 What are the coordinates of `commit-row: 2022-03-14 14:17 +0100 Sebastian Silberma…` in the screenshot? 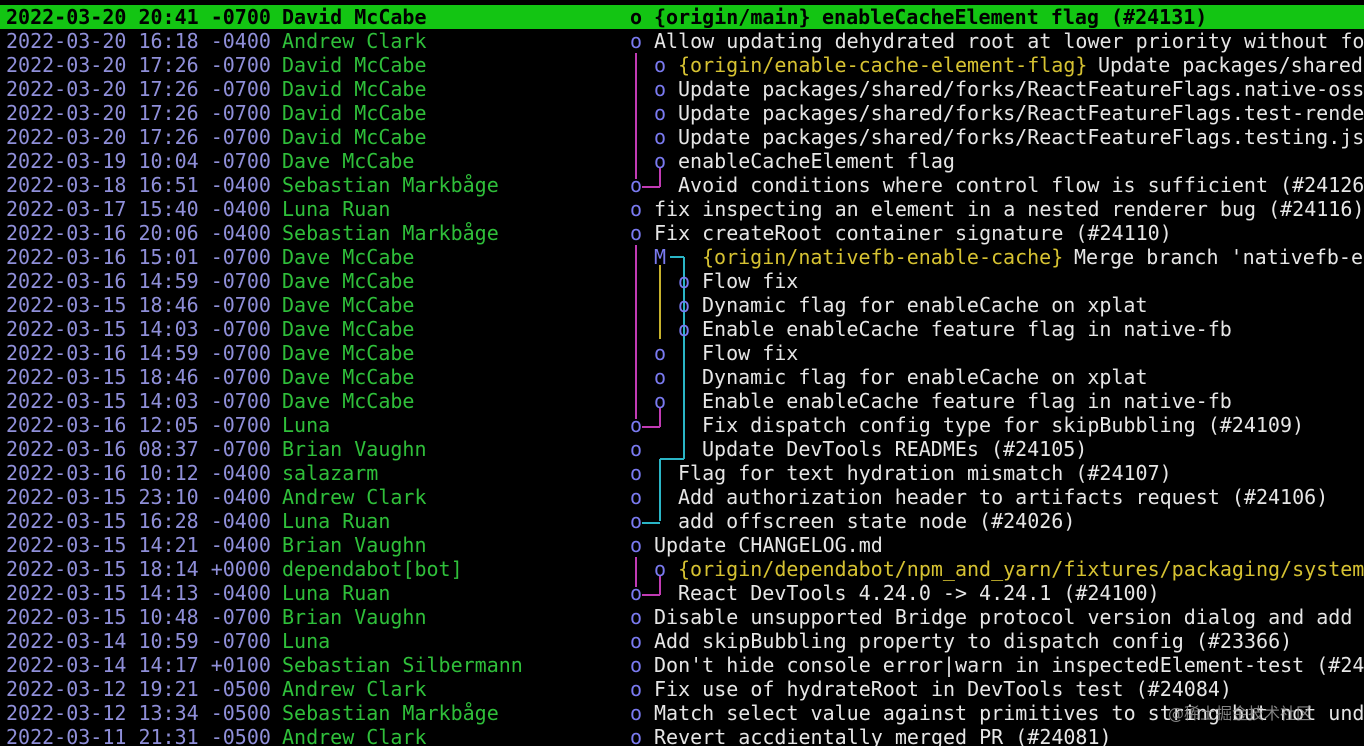 It's located at (682, 665).